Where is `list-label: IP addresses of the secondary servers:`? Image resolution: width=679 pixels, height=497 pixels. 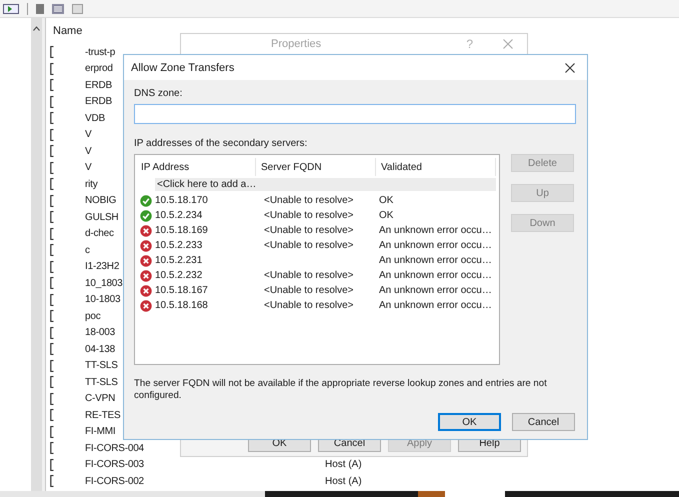 list-label: IP addresses of the secondary servers: is located at coordinates (221, 143).